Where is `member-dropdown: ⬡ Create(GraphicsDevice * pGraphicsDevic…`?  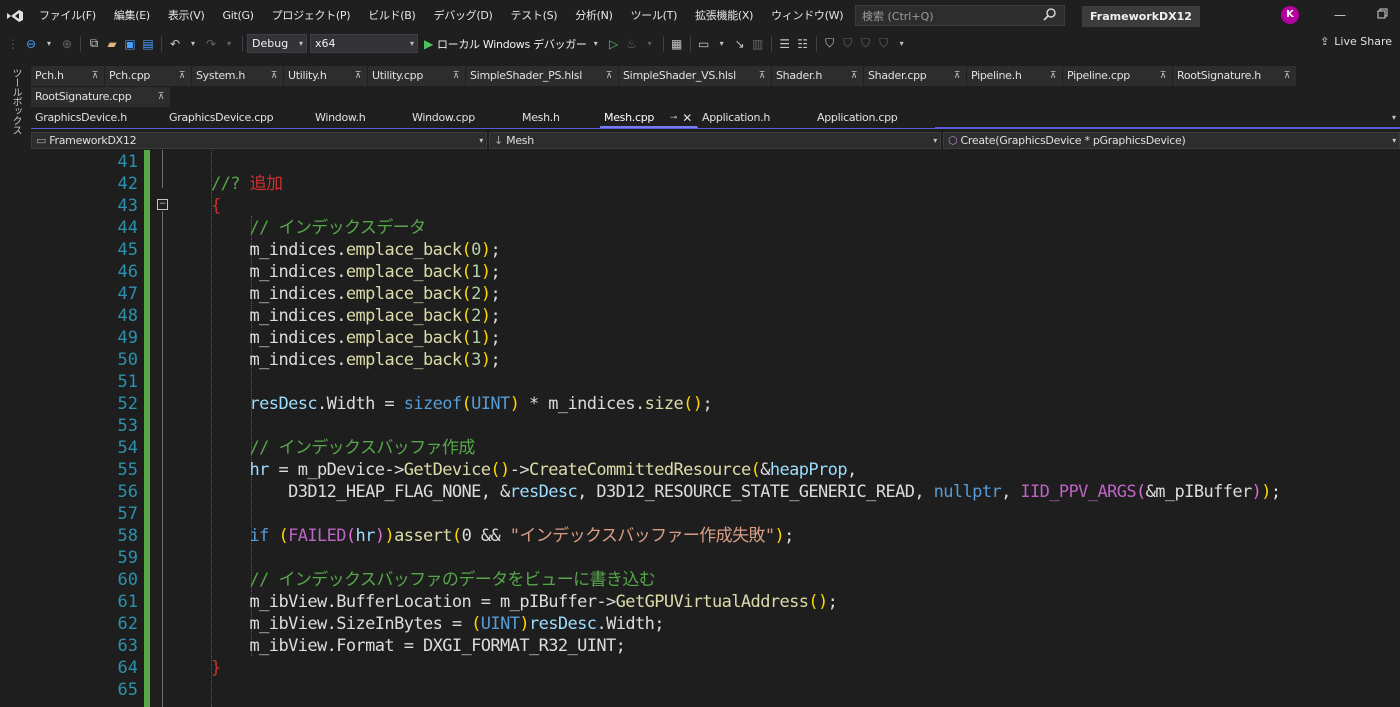
member-dropdown: ⬡ Create(GraphicsDevice * pGraphicsDevic… is located at coordinates (1171, 140).